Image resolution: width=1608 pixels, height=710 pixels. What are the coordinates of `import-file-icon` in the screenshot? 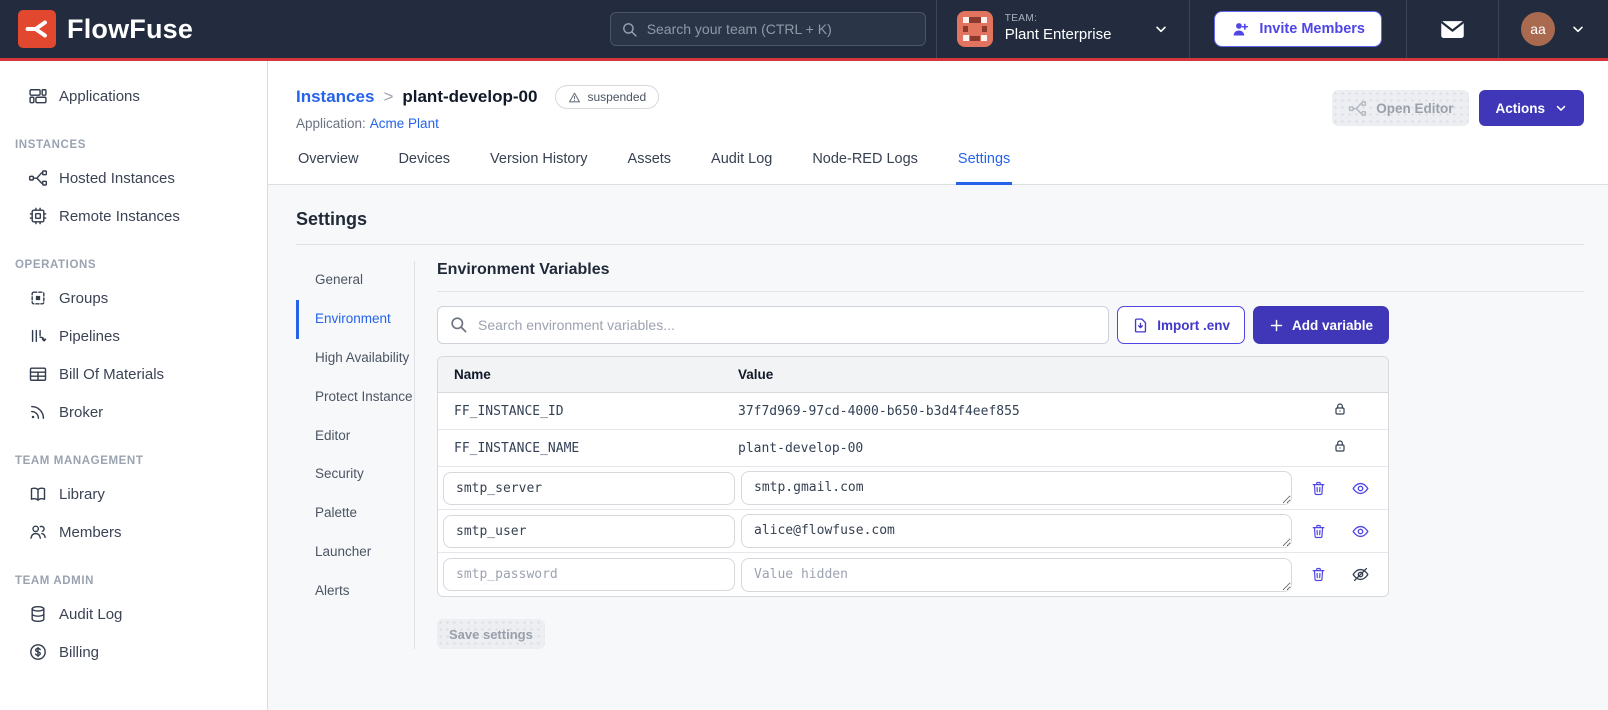 It's located at (1141, 325).